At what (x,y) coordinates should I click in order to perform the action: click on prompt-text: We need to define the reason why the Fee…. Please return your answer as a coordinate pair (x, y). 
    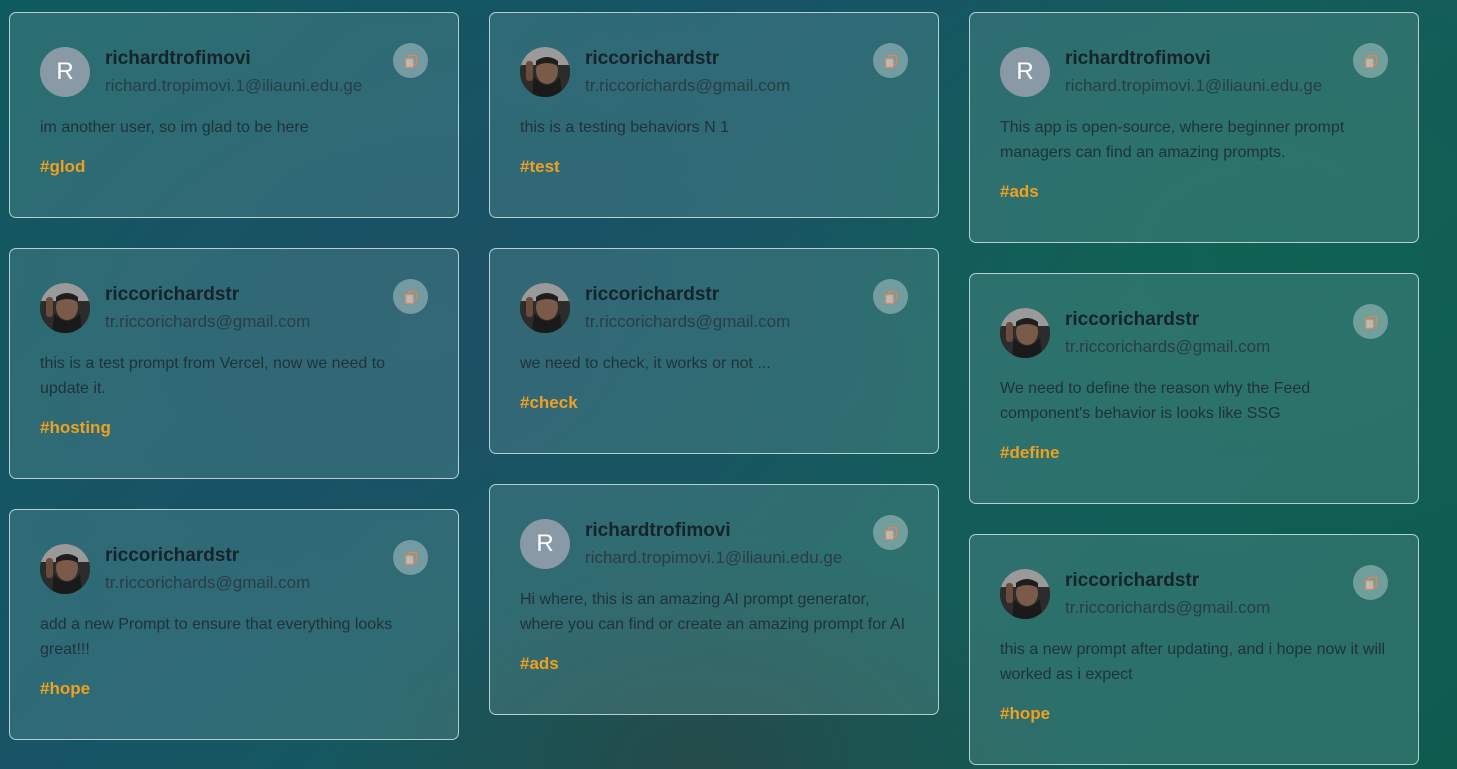
    Looking at the image, I should click on (1155, 401).